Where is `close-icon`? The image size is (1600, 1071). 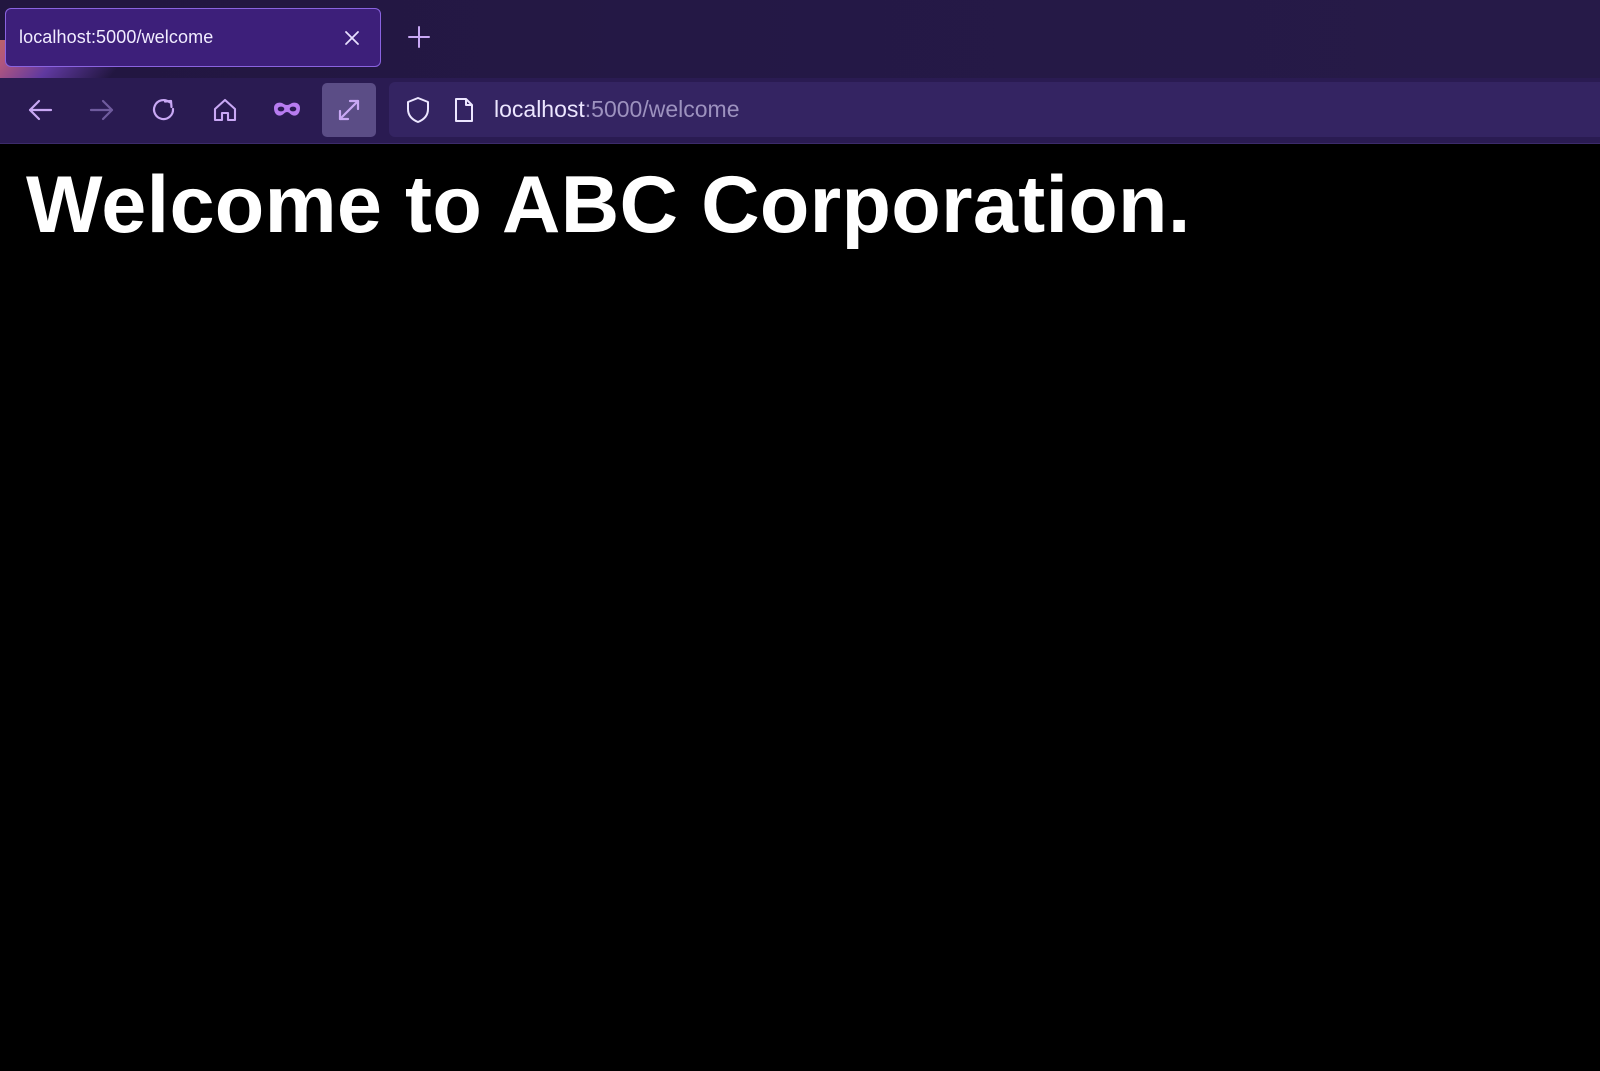
close-icon is located at coordinates (352, 38).